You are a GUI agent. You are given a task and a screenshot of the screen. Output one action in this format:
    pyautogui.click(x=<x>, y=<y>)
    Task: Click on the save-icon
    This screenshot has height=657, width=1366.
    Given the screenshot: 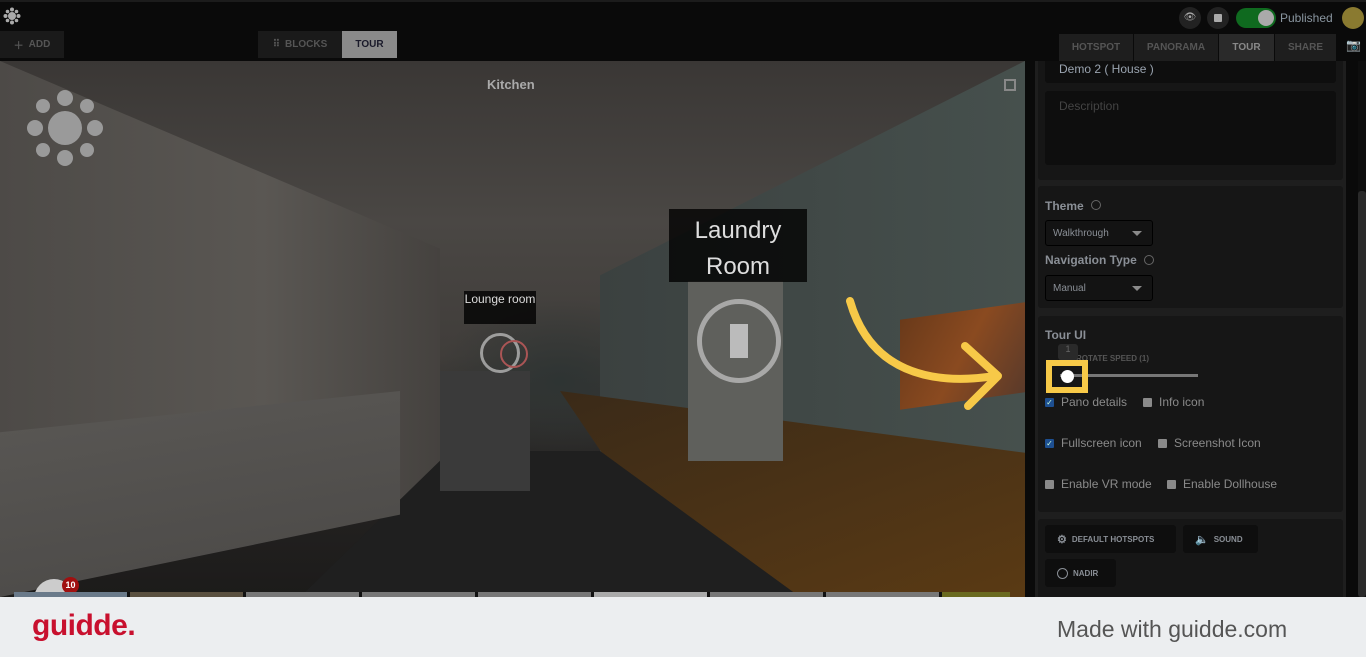 What is the action you would take?
    pyautogui.click(x=1218, y=18)
    